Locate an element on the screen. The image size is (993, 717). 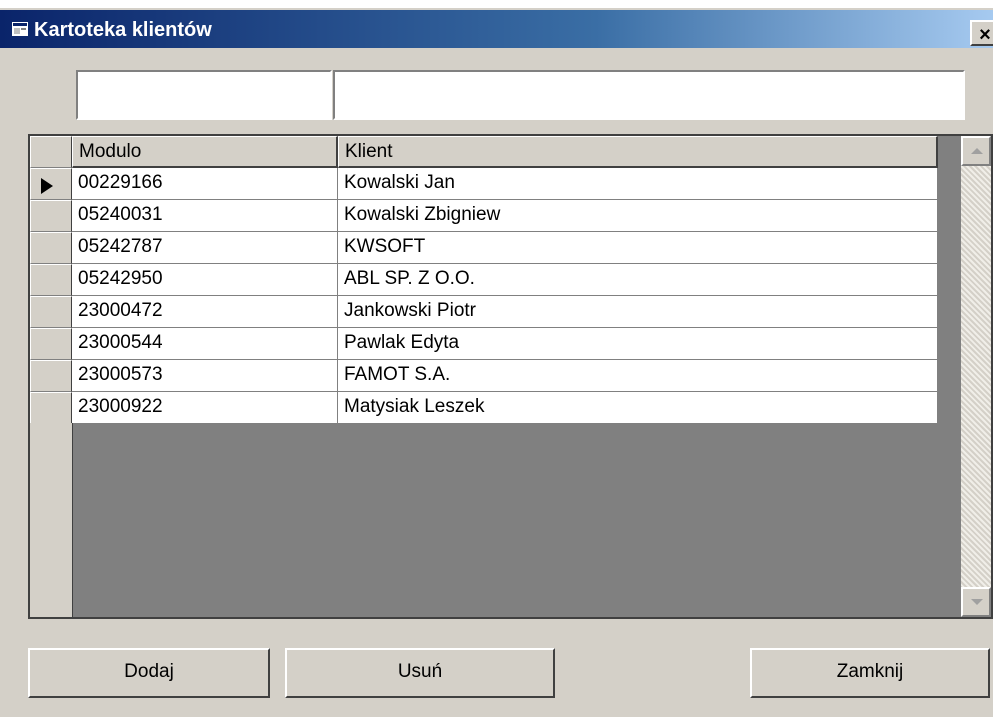
scroll-up-button is located at coordinates (976, 151).